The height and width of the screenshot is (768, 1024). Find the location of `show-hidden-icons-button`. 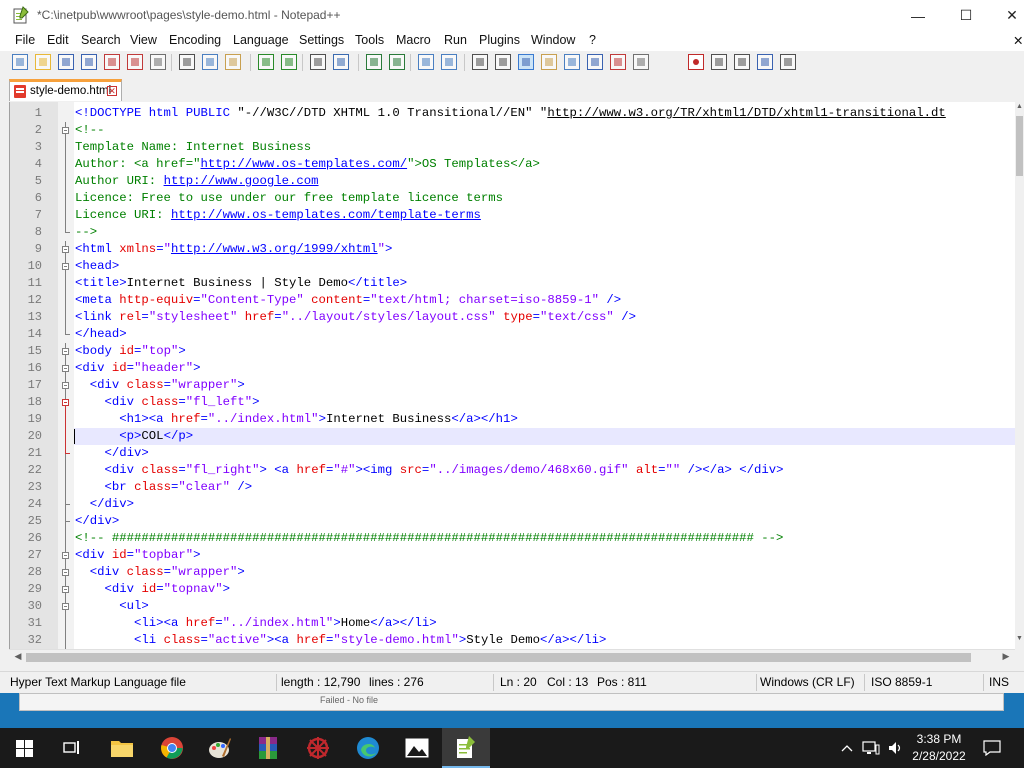

show-hidden-icons-button is located at coordinates (847, 748).